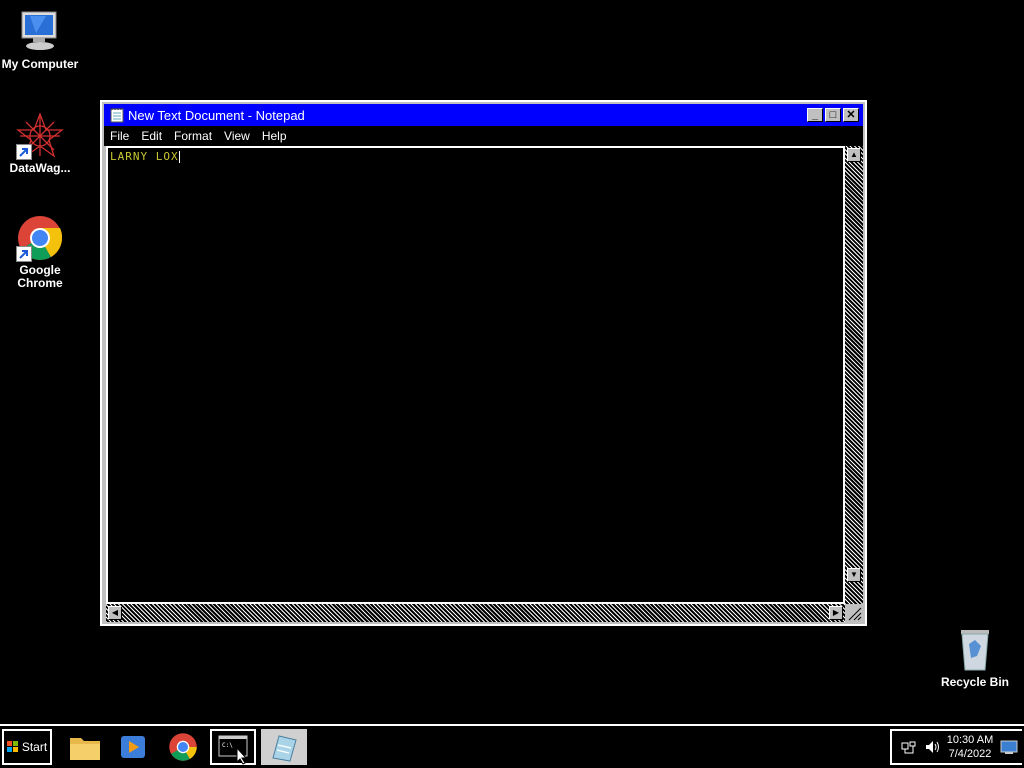 The width and height of the screenshot is (1024, 768). What do you see at coordinates (970, 754) in the screenshot?
I see `clock-date: 7/4/2022` at bounding box center [970, 754].